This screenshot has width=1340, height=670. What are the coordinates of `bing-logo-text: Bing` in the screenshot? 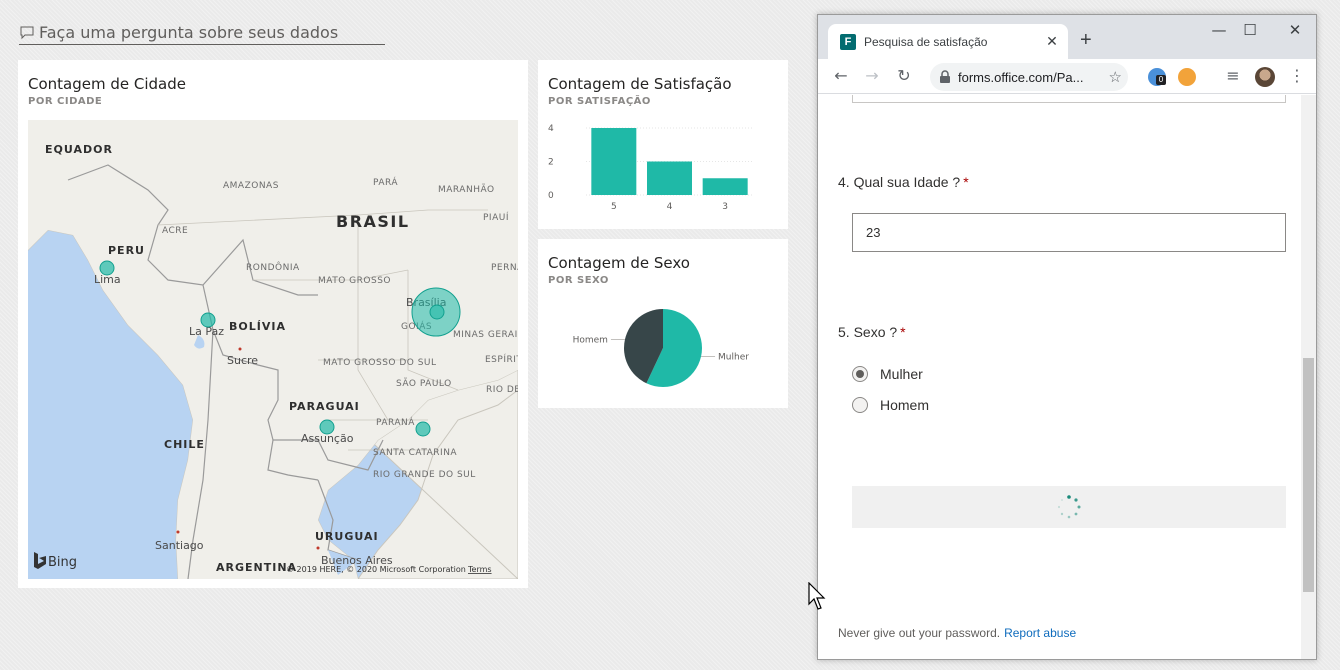 It's located at (62, 562).